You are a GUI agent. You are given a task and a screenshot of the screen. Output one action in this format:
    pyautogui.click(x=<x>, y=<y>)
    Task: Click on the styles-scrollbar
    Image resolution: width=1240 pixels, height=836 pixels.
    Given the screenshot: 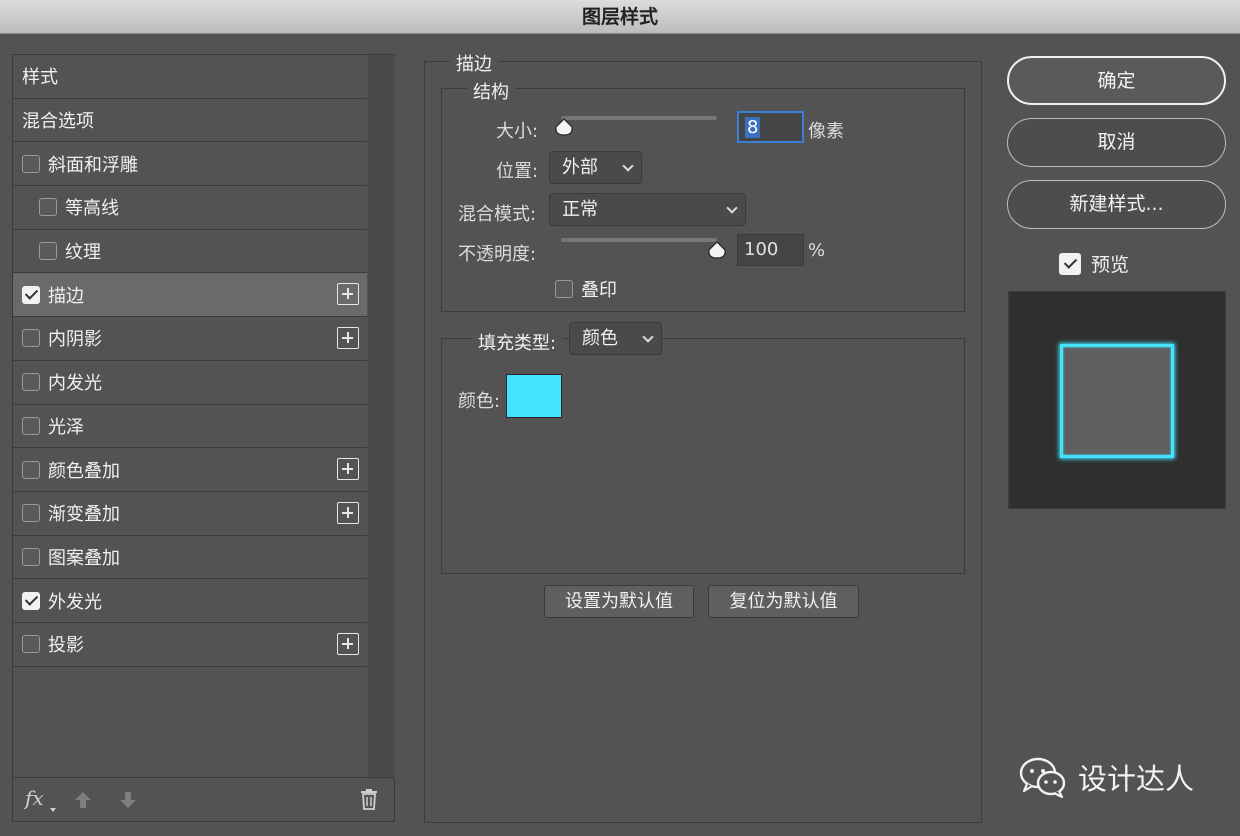 What is the action you would take?
    pyautogui.click(x=381, y=417)
    